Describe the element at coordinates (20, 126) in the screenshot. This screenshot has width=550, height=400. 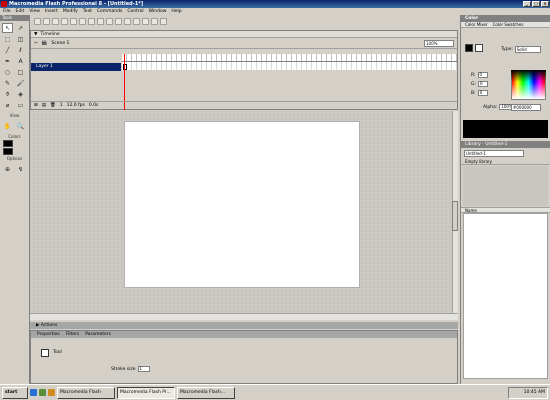
I see `zoom-icon: 🔍` at that location.